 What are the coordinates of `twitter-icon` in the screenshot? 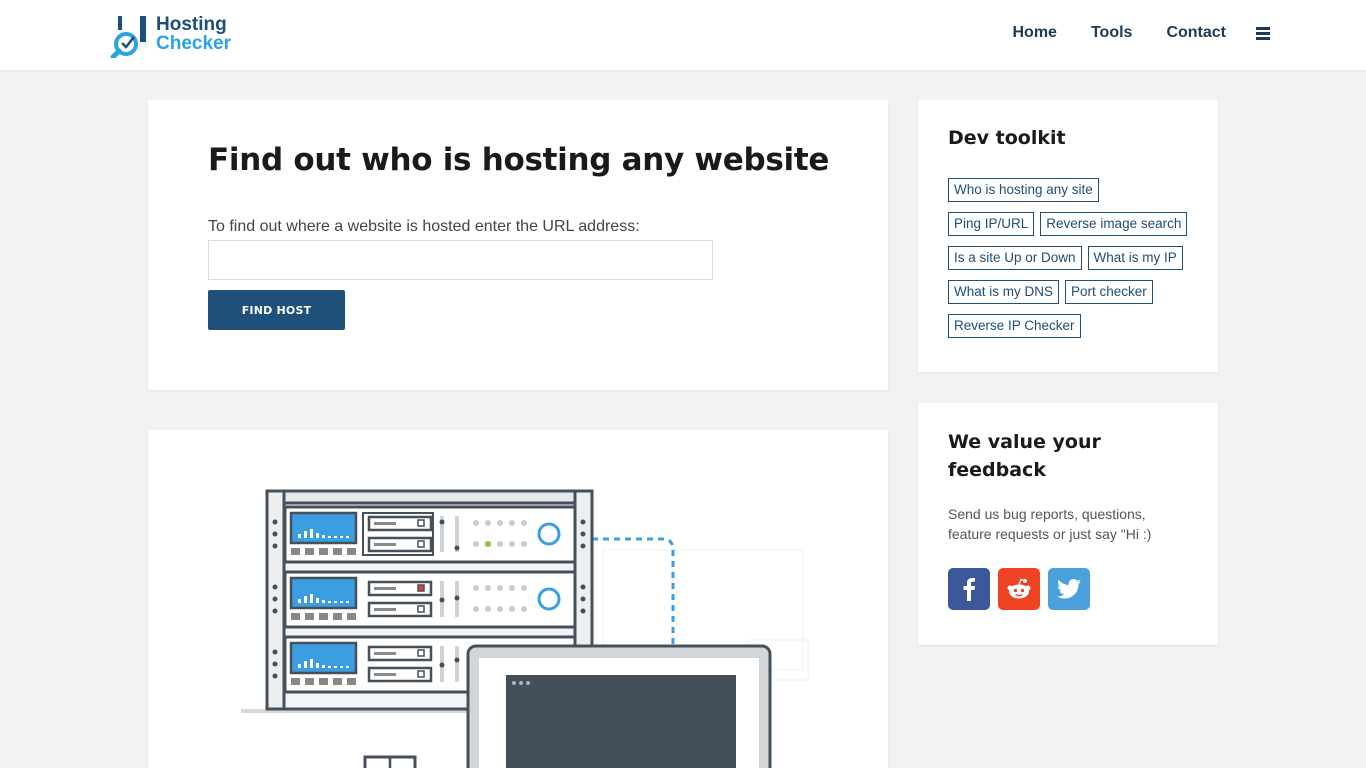 It's located at (1069, 589).